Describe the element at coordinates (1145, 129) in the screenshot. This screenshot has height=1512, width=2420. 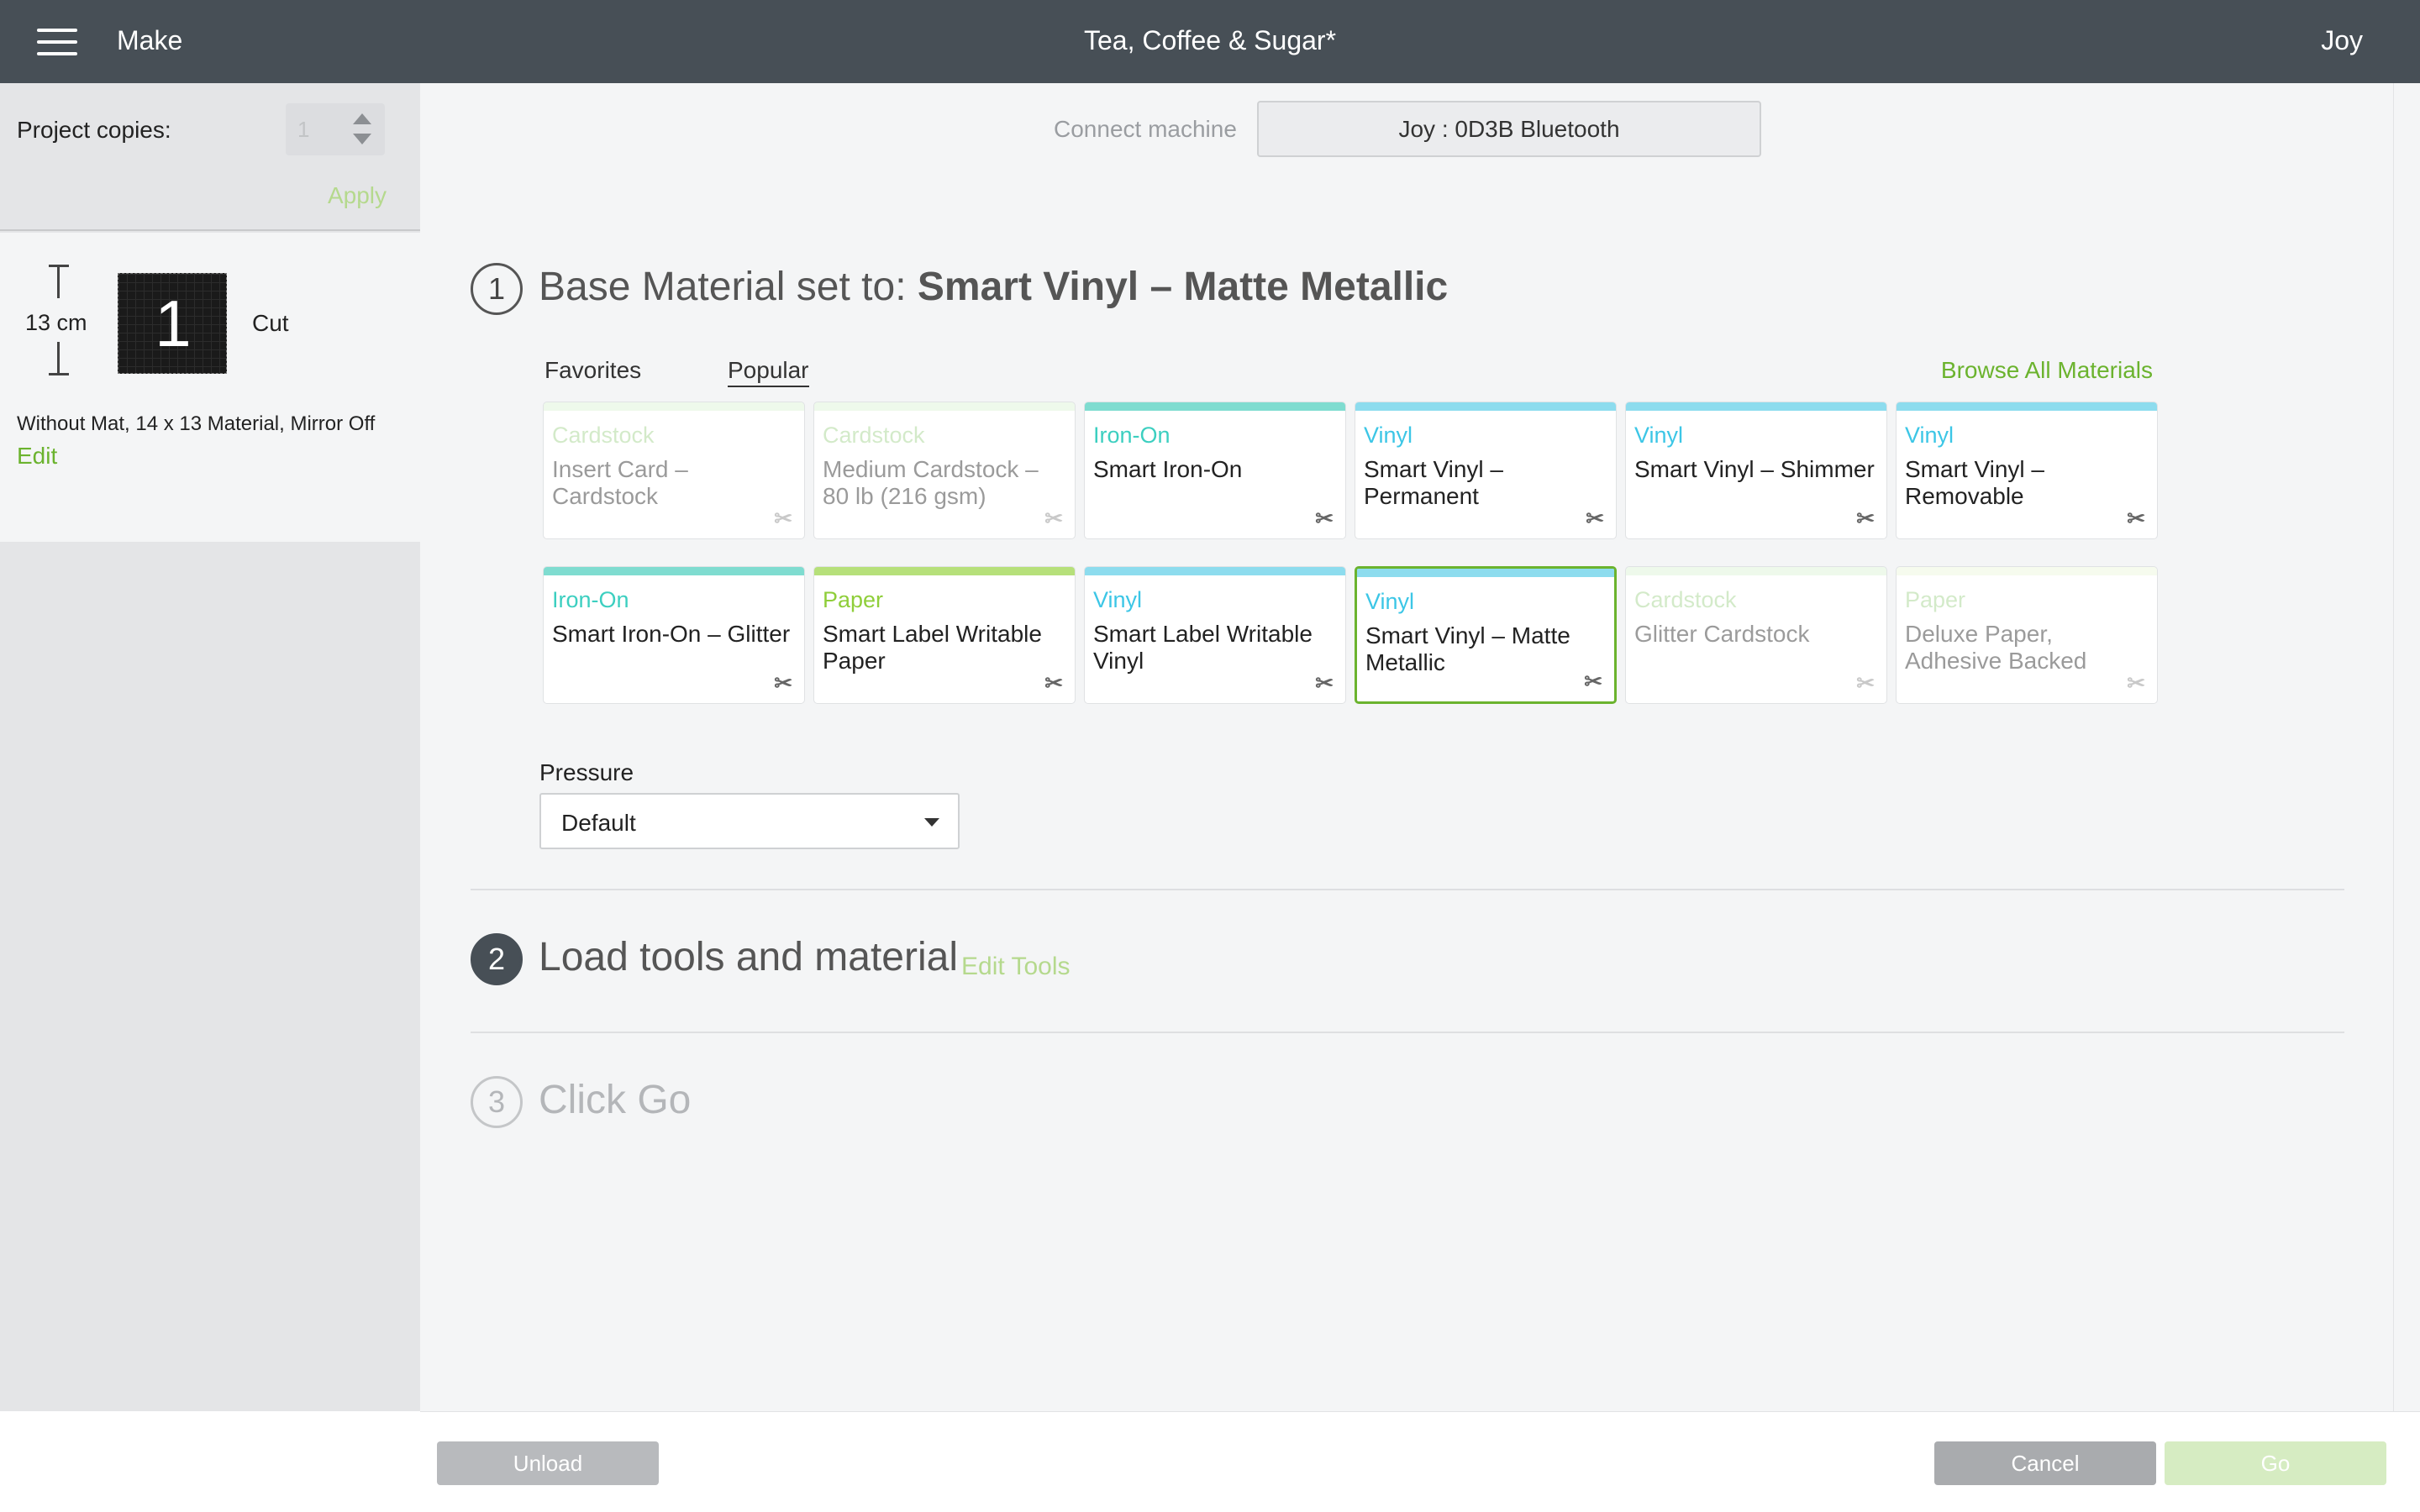
I see `connect-machine-label: Connect machine` at that location.